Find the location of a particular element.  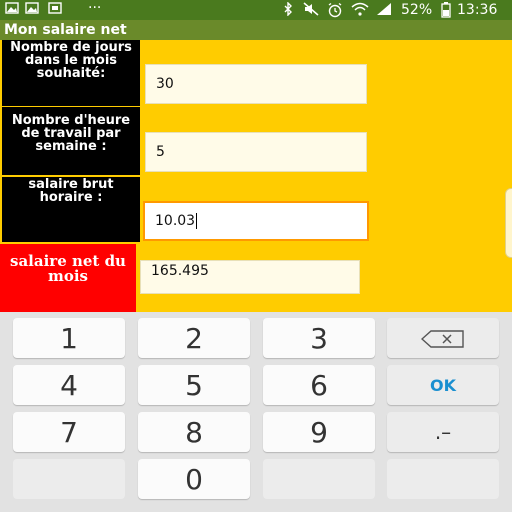

result-output: 165.495 is located at coordinates (250, 277).